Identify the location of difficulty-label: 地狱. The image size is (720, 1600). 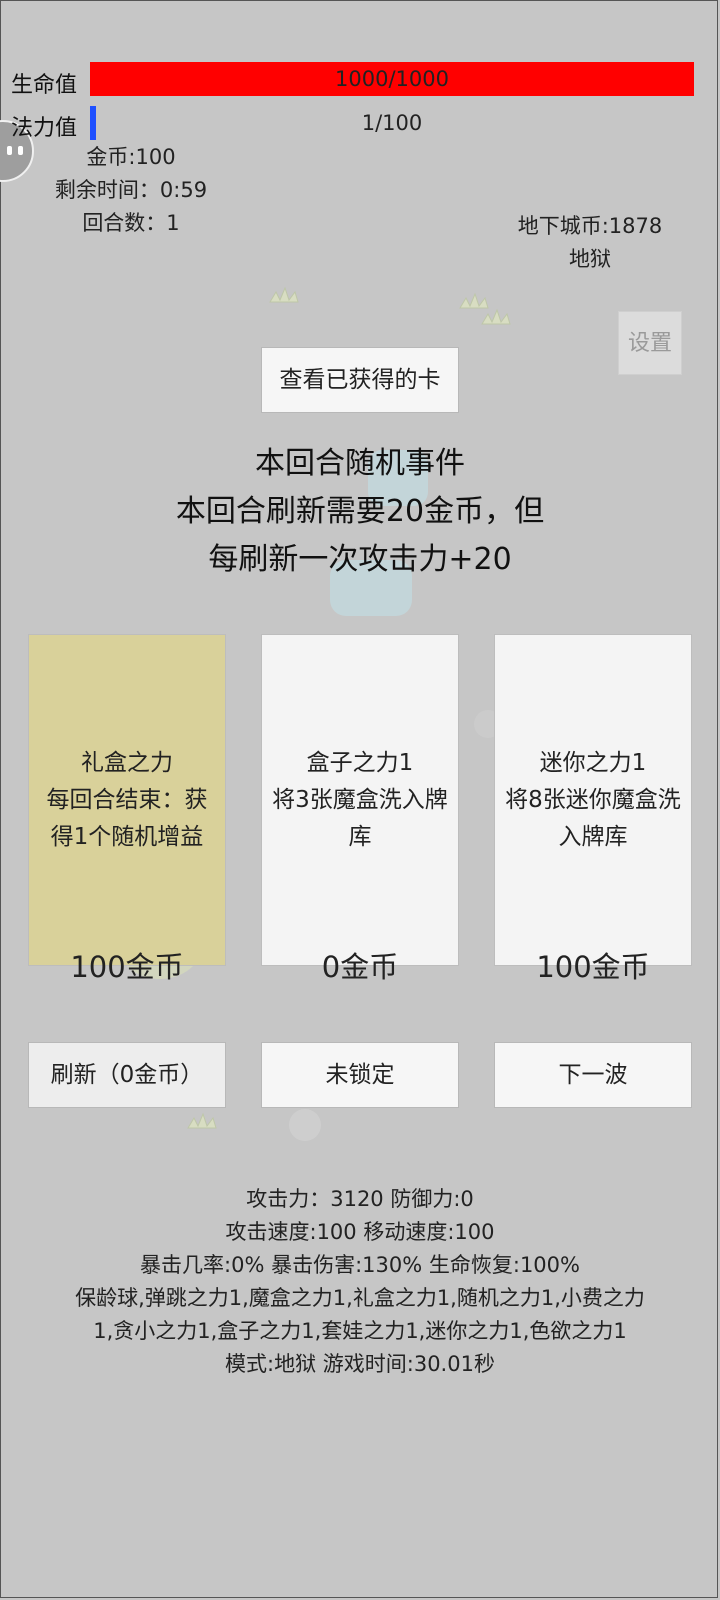
(590, 259).